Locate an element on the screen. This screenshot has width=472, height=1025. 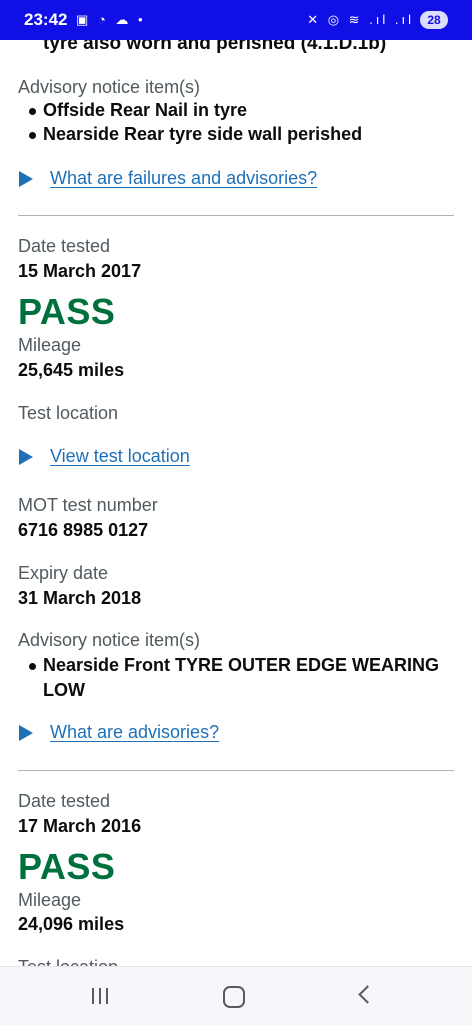
recents-icon is located at coordinates (101, 996).